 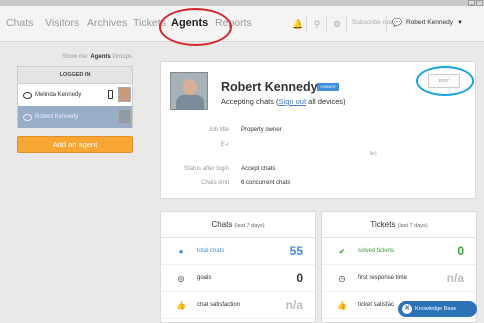 I want to click on chats-limit-label: Chats limit, so click(x=214, y=183).